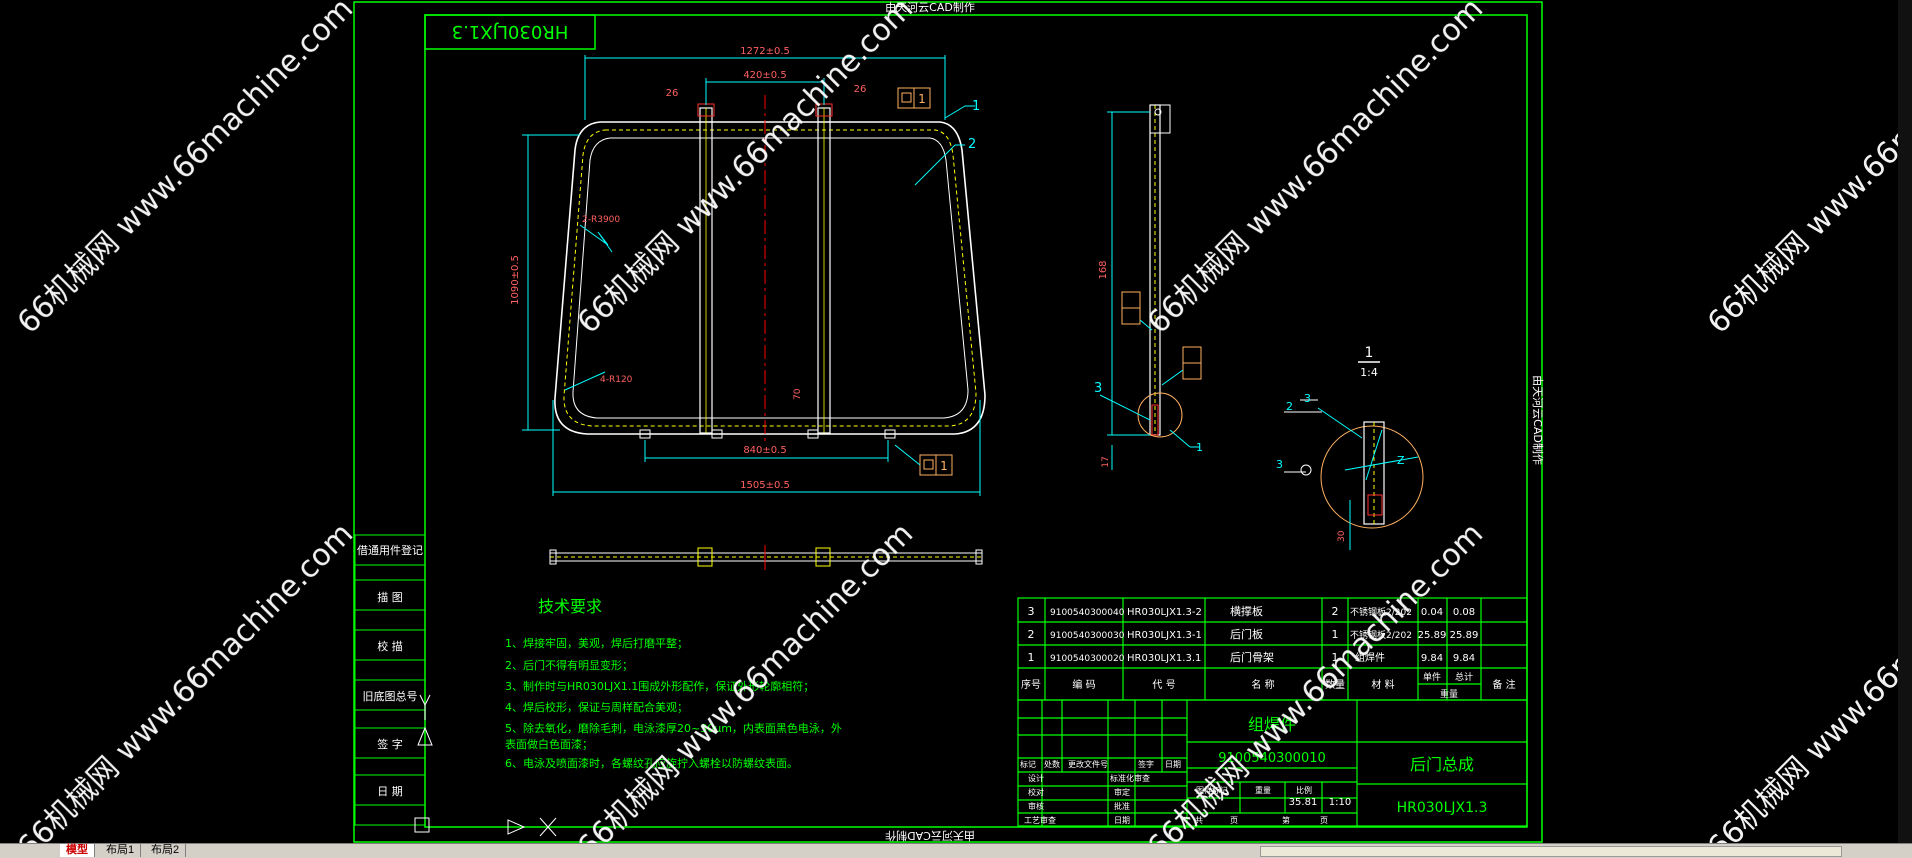  What do you see at coordinates (1130, 778) in the screenshot?
I see `titleblock-label: 标准化审查` at bounding box center [1130, 778].